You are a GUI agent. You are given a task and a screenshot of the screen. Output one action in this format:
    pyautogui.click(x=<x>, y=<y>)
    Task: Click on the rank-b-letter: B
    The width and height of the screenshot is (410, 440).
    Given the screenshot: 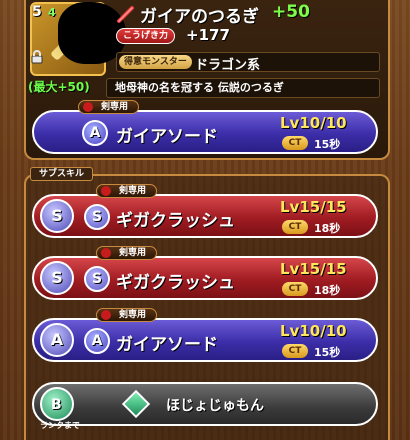 What is the action you would take?
    pyautogui.click(x=56, y=405)
    